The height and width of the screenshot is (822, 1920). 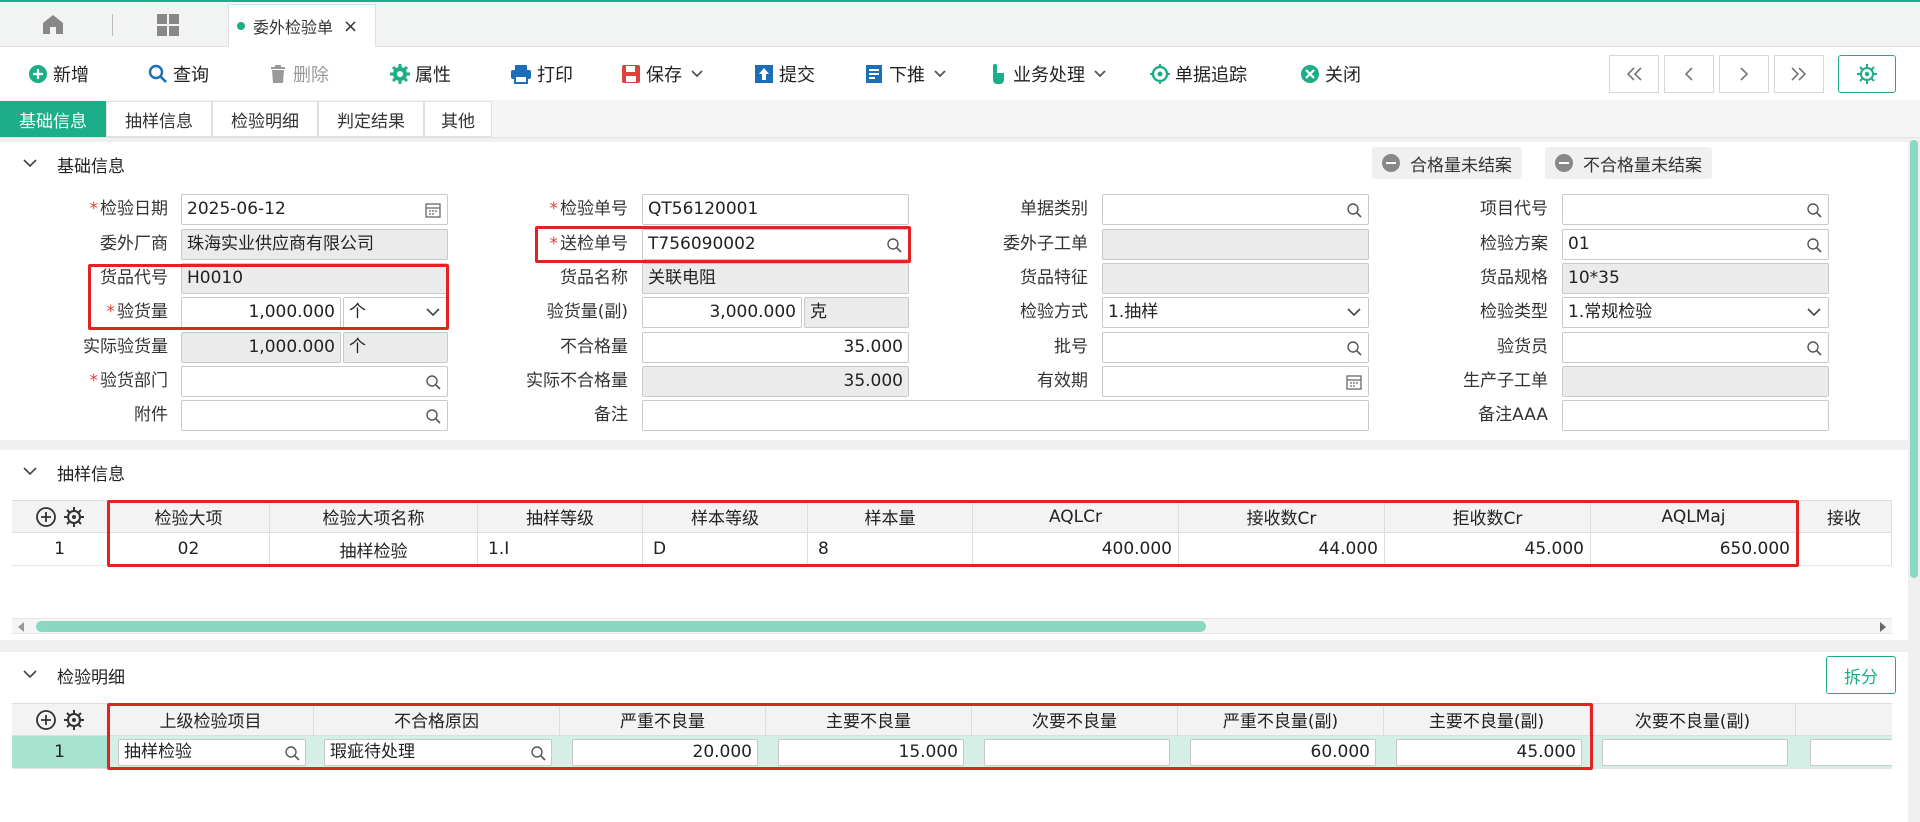 I want to click on doc-type-field, so click(x=1235, y=209).